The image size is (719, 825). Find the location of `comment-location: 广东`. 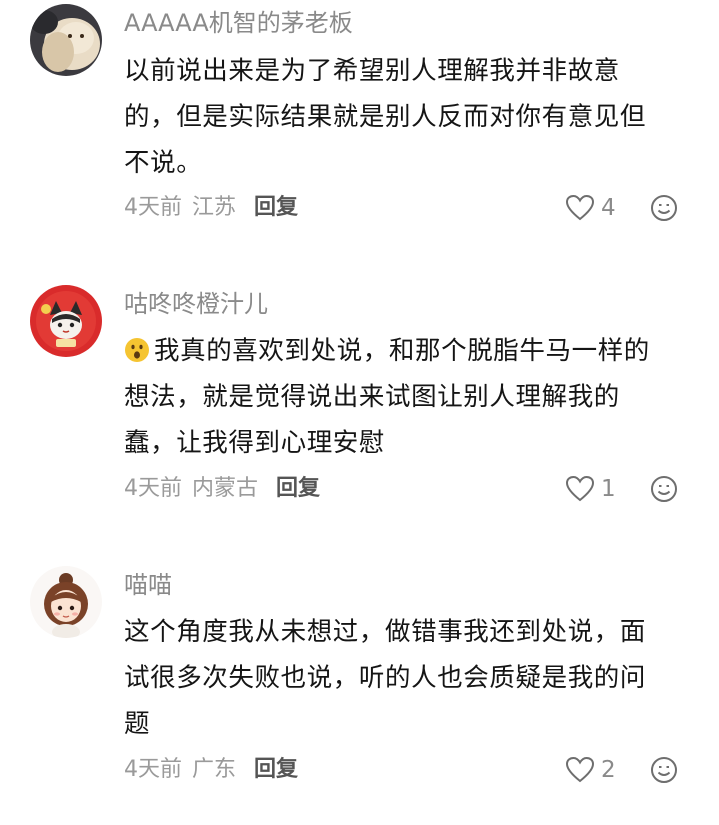

comment-location: 广东 is located at coordinates (214, 769).